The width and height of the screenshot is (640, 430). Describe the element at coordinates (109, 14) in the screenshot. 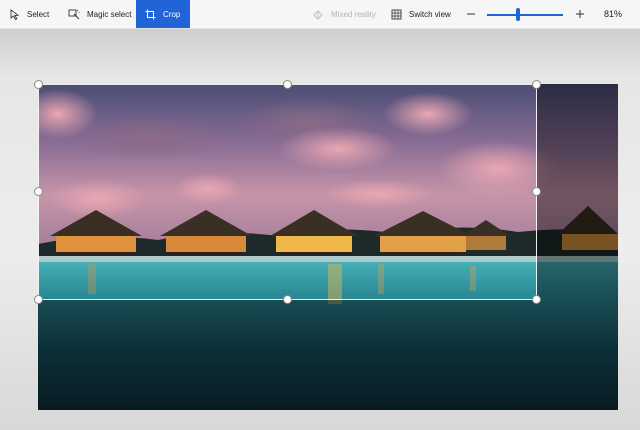

I see `magic-select-label: Magic select` at that location.